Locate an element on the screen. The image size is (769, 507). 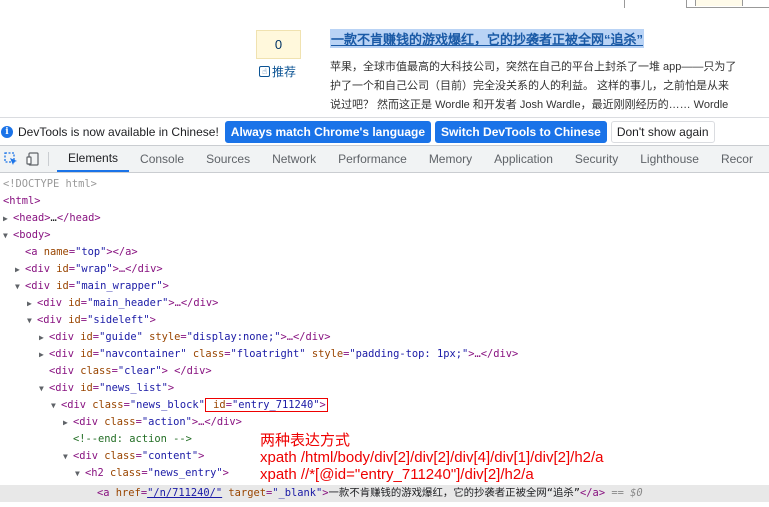
dom-node-div-main-header: ▶ <div id="main_header">…</div> is located at coordinates (122, 303).